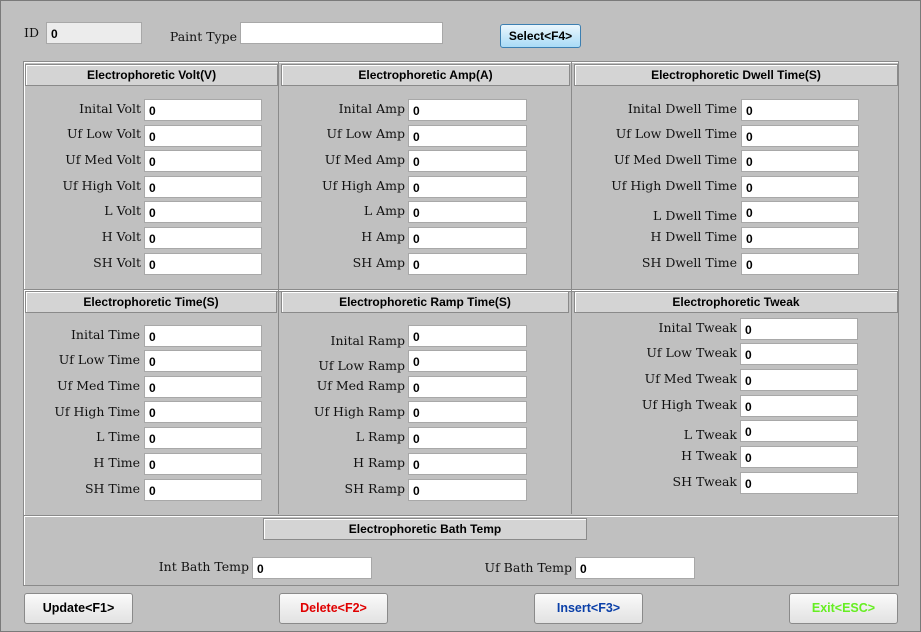 This screenshot has width=921, height=632. I want to click on volt-field-label: Uf Low Volt, so click(103, 133).